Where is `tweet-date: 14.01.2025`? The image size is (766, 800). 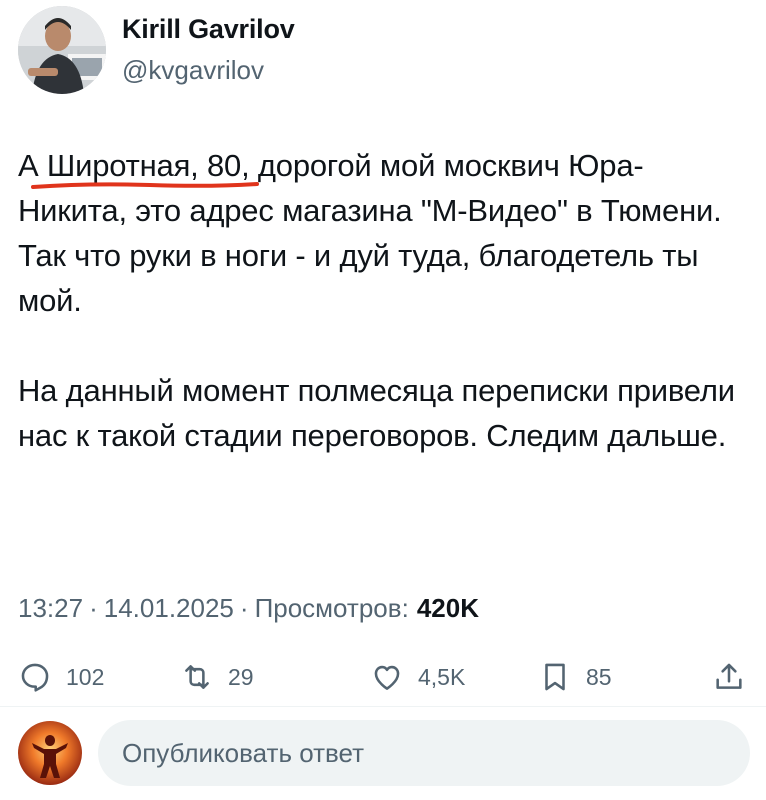 tweet-date: 14.01.2025 is located at coordinates (169, 608).